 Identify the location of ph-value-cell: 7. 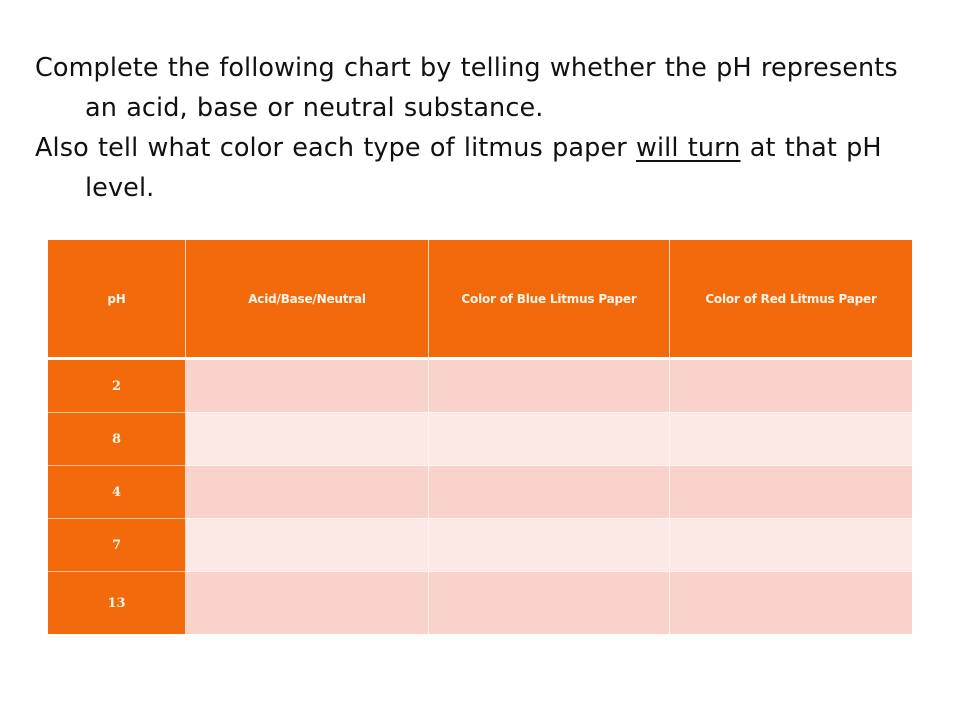
(117, 545).